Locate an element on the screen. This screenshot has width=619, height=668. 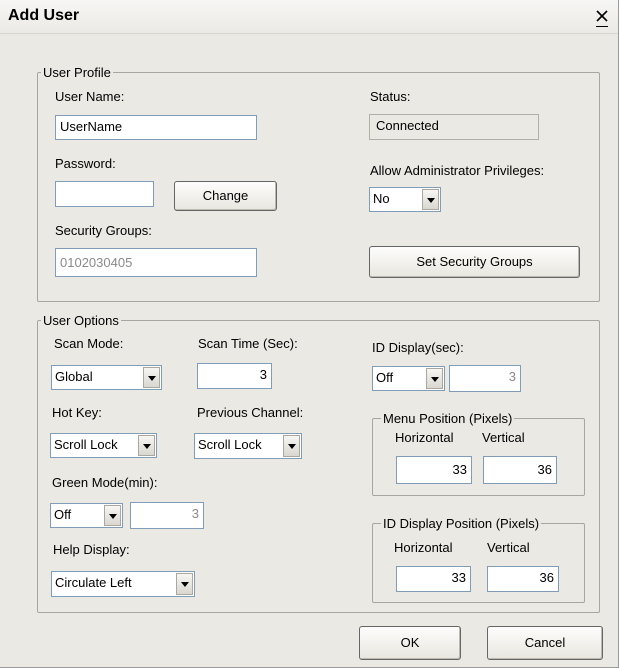
menu-position-legend: Menu Position (Pixels) is located at coordinates (448, 418).